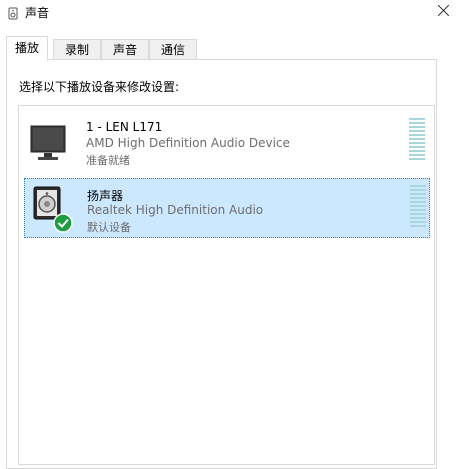 This screenshot has width=458, height=469. What do you see at coordinates (173, 49) in the screenshot?
I see `tab-communications: 通信` at bounding box center [173, 49].